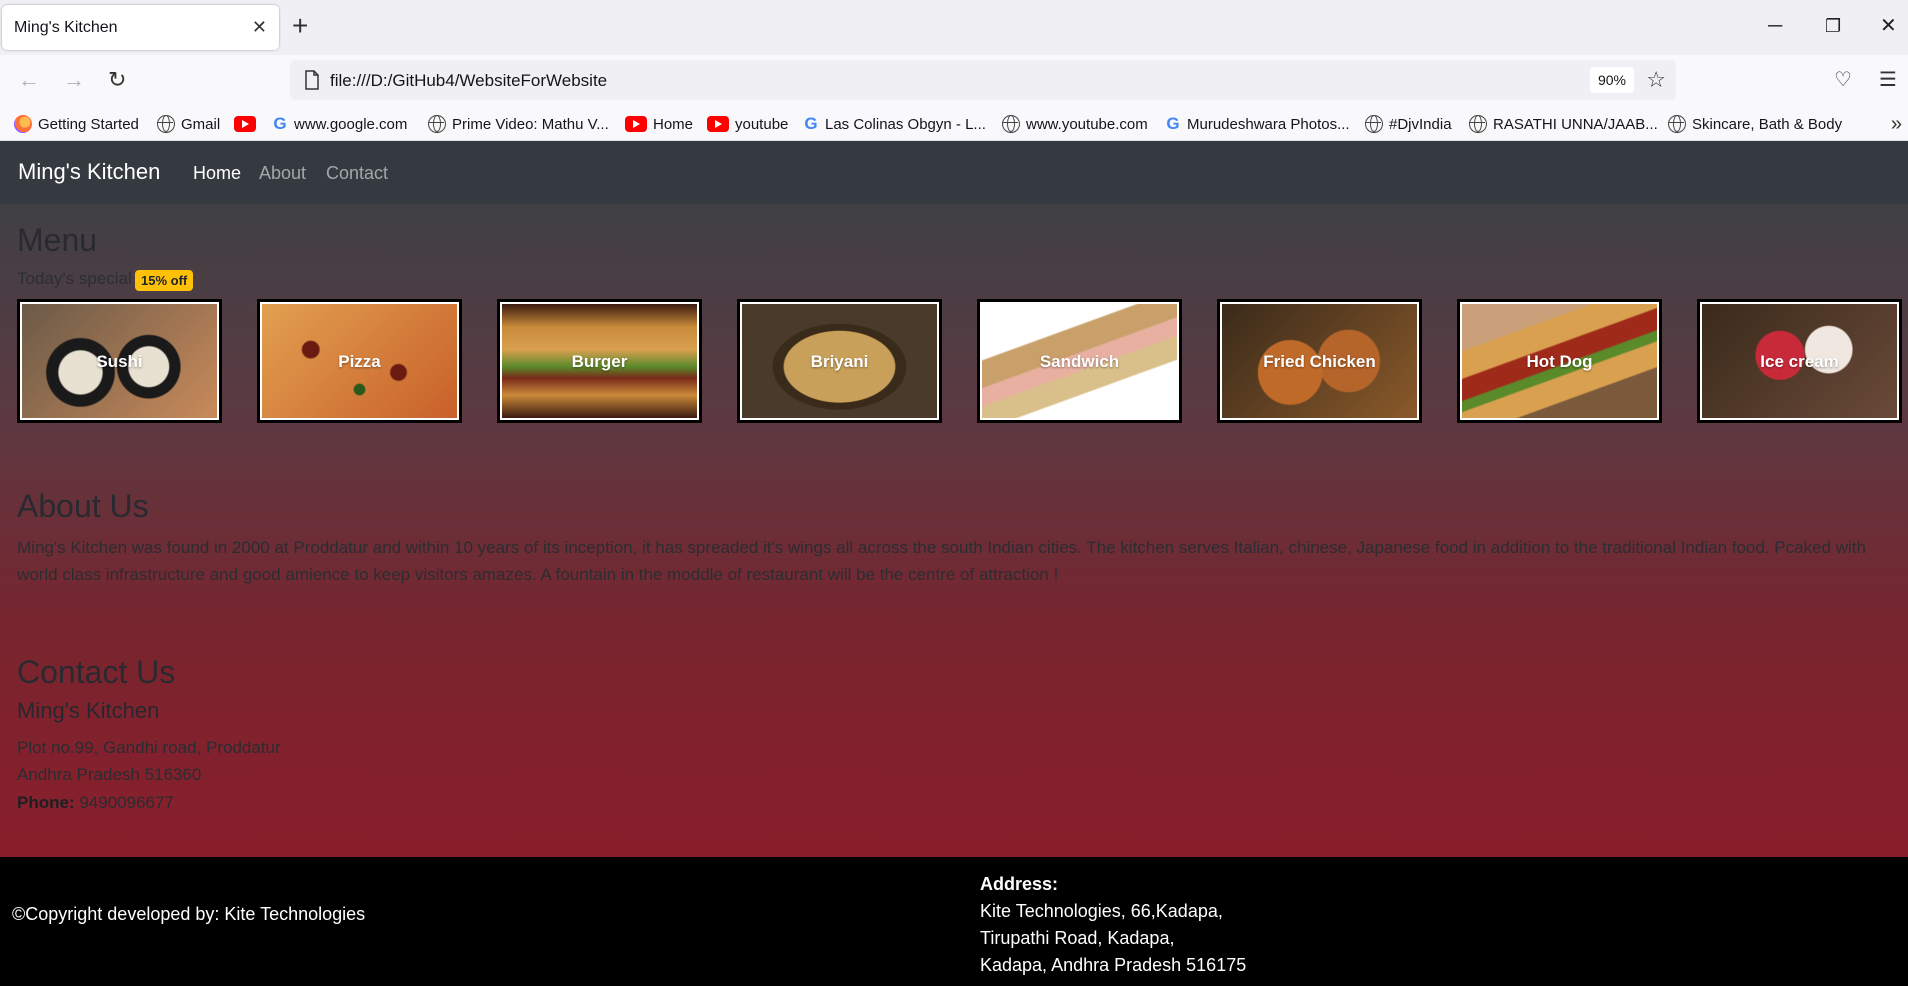 The height and width of the screenshot is (986, 1908). Describe the element at coordinates (89, 172) in the screenshot. I see `site-brand: Ming's Kitchen` at that location.